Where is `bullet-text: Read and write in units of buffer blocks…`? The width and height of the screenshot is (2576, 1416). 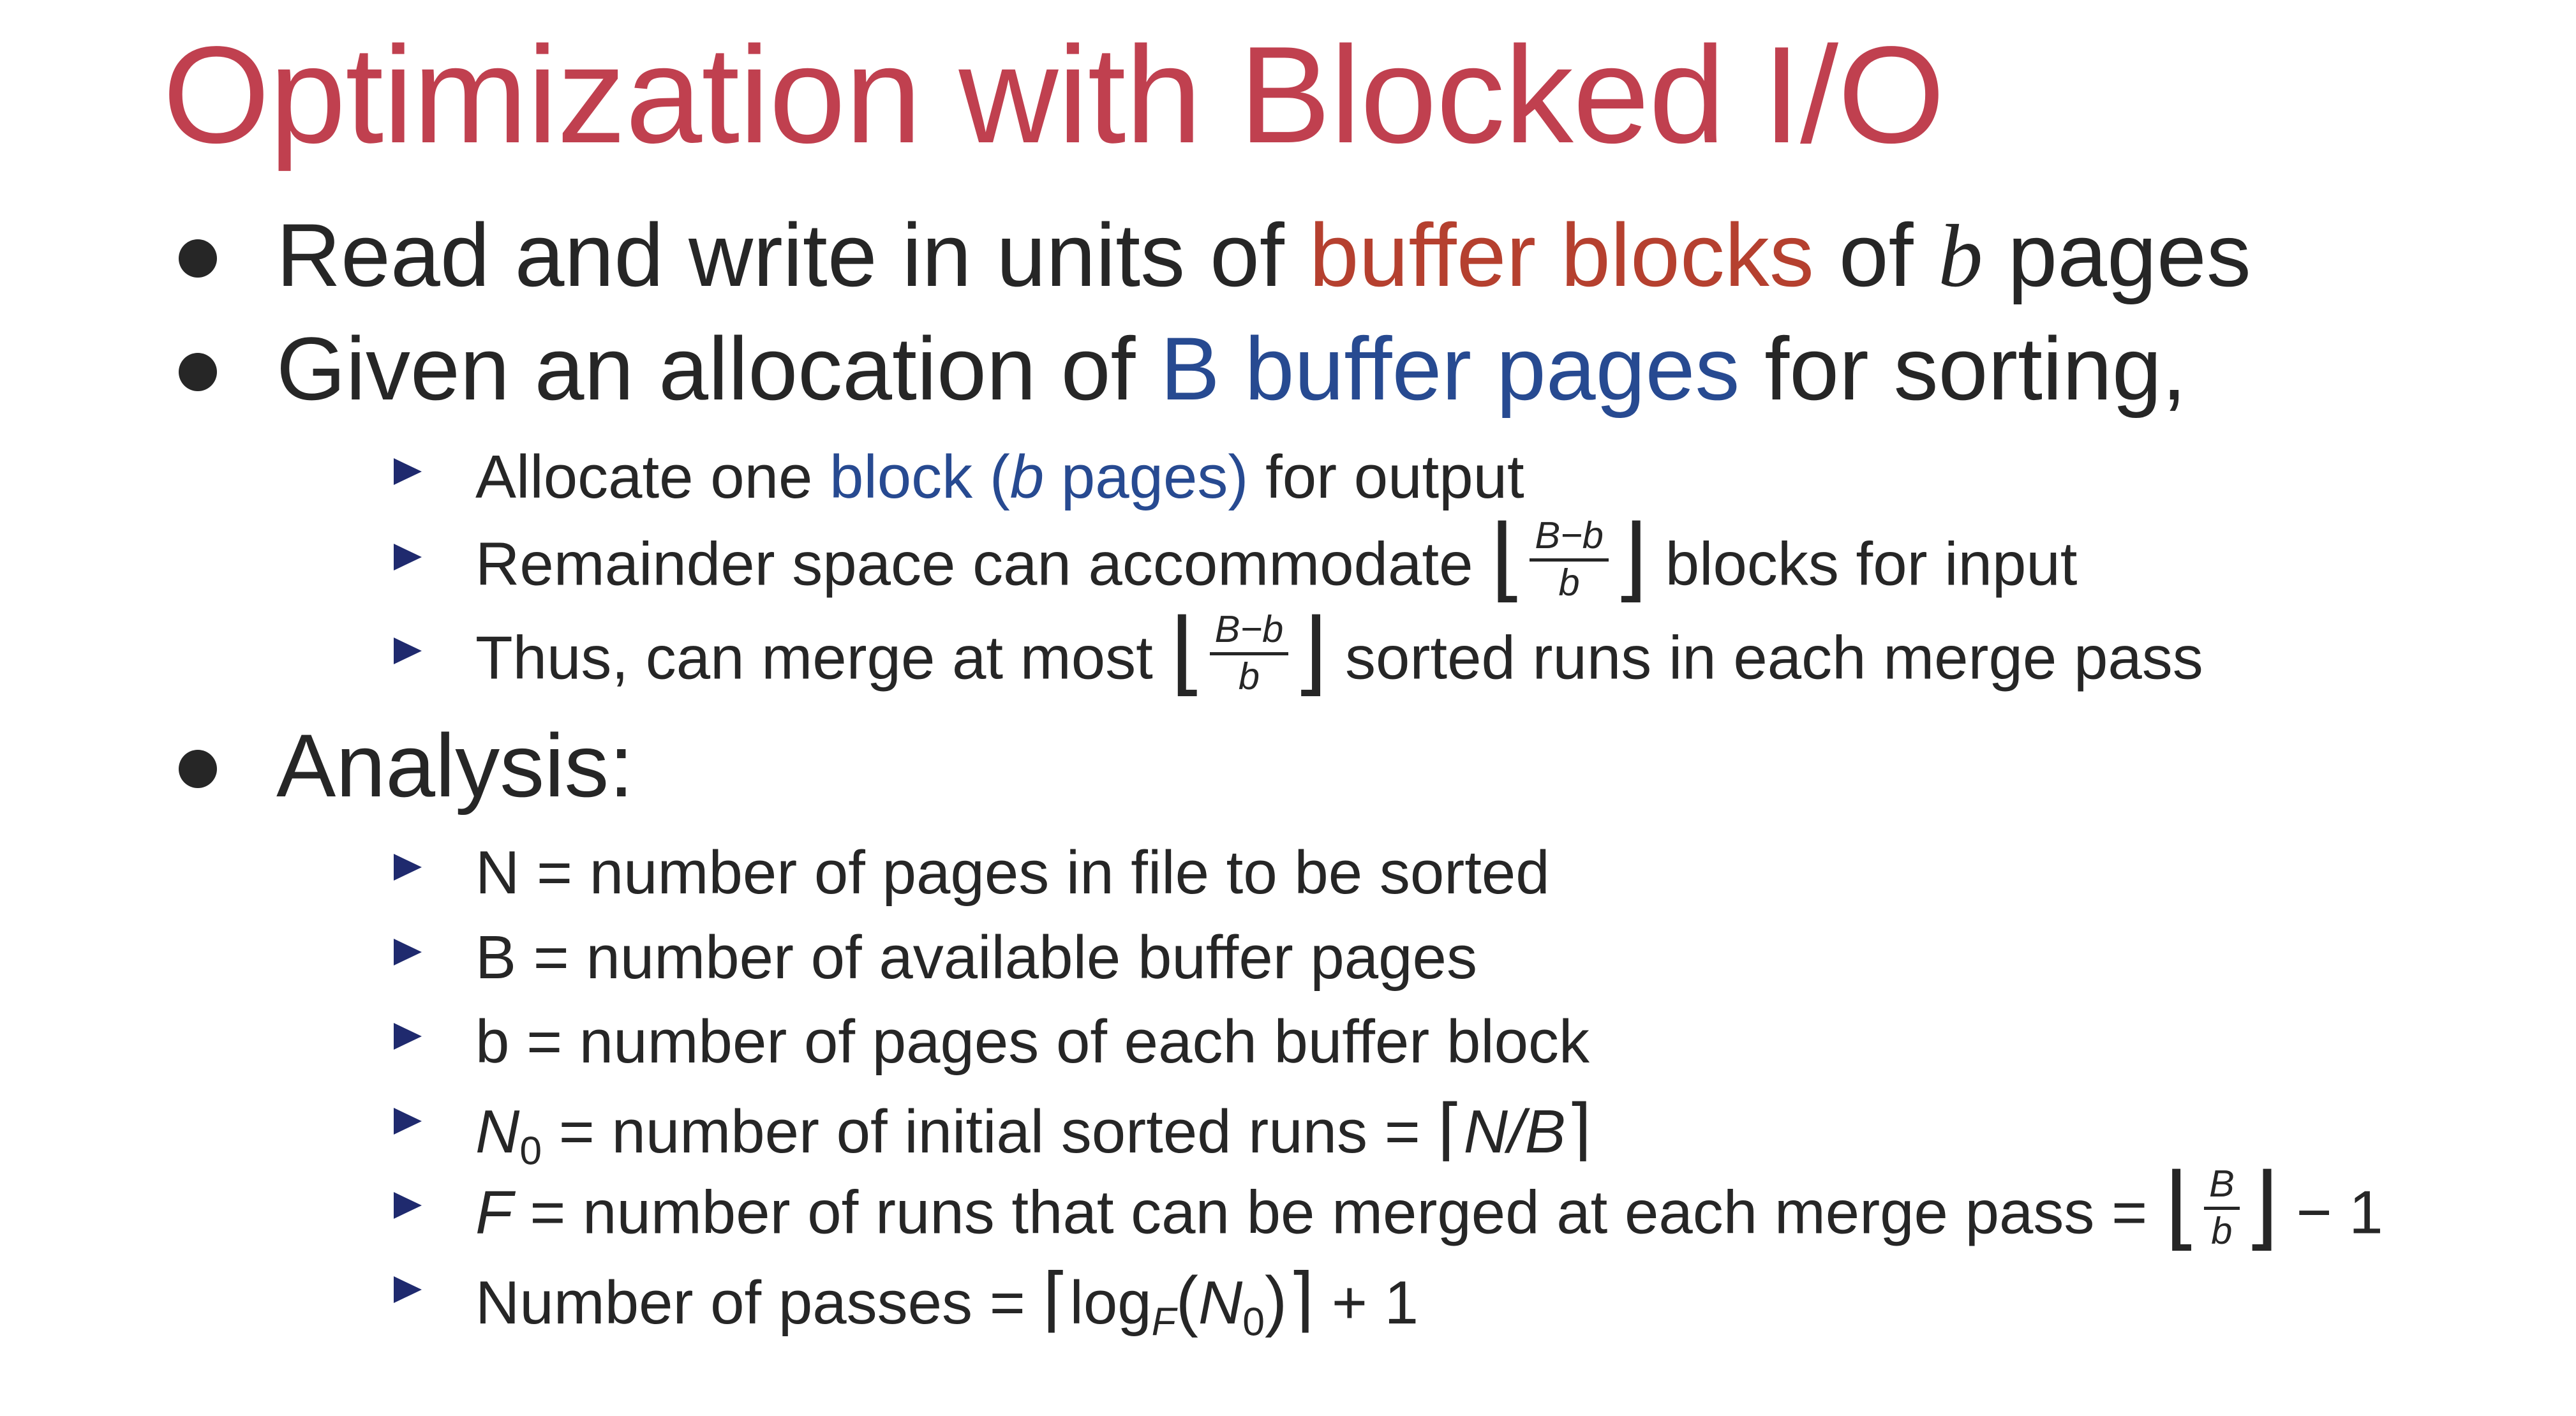 bullet-text: Read and write in units of buffer blocks… is located at coordinates (1263, 255).